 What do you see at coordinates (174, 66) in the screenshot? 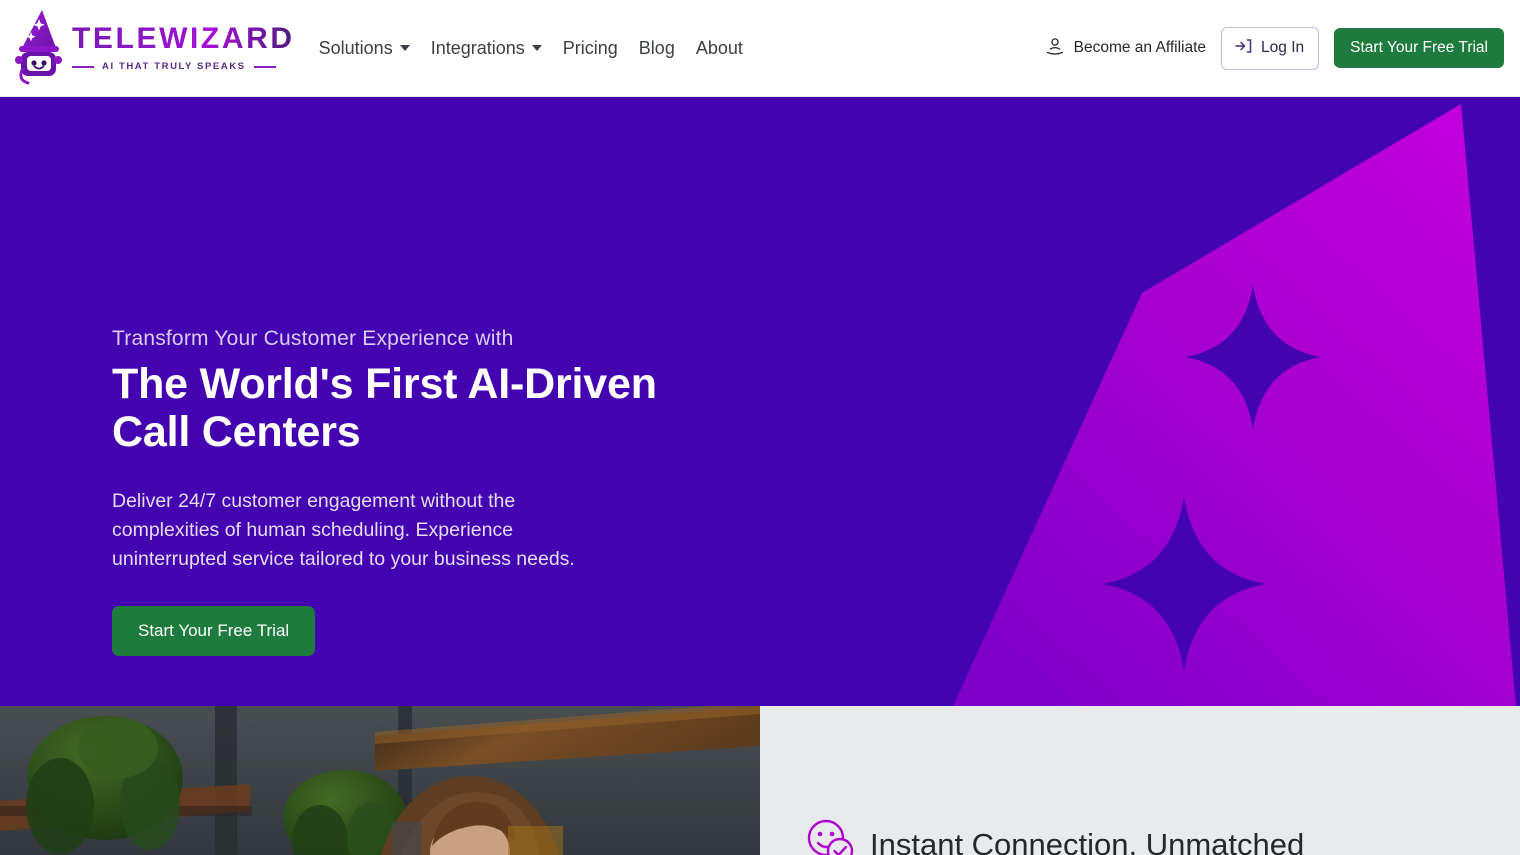
I see `logo-tagline: AI THAT TRULY SPEAKS` at bounding box center [174, 66].